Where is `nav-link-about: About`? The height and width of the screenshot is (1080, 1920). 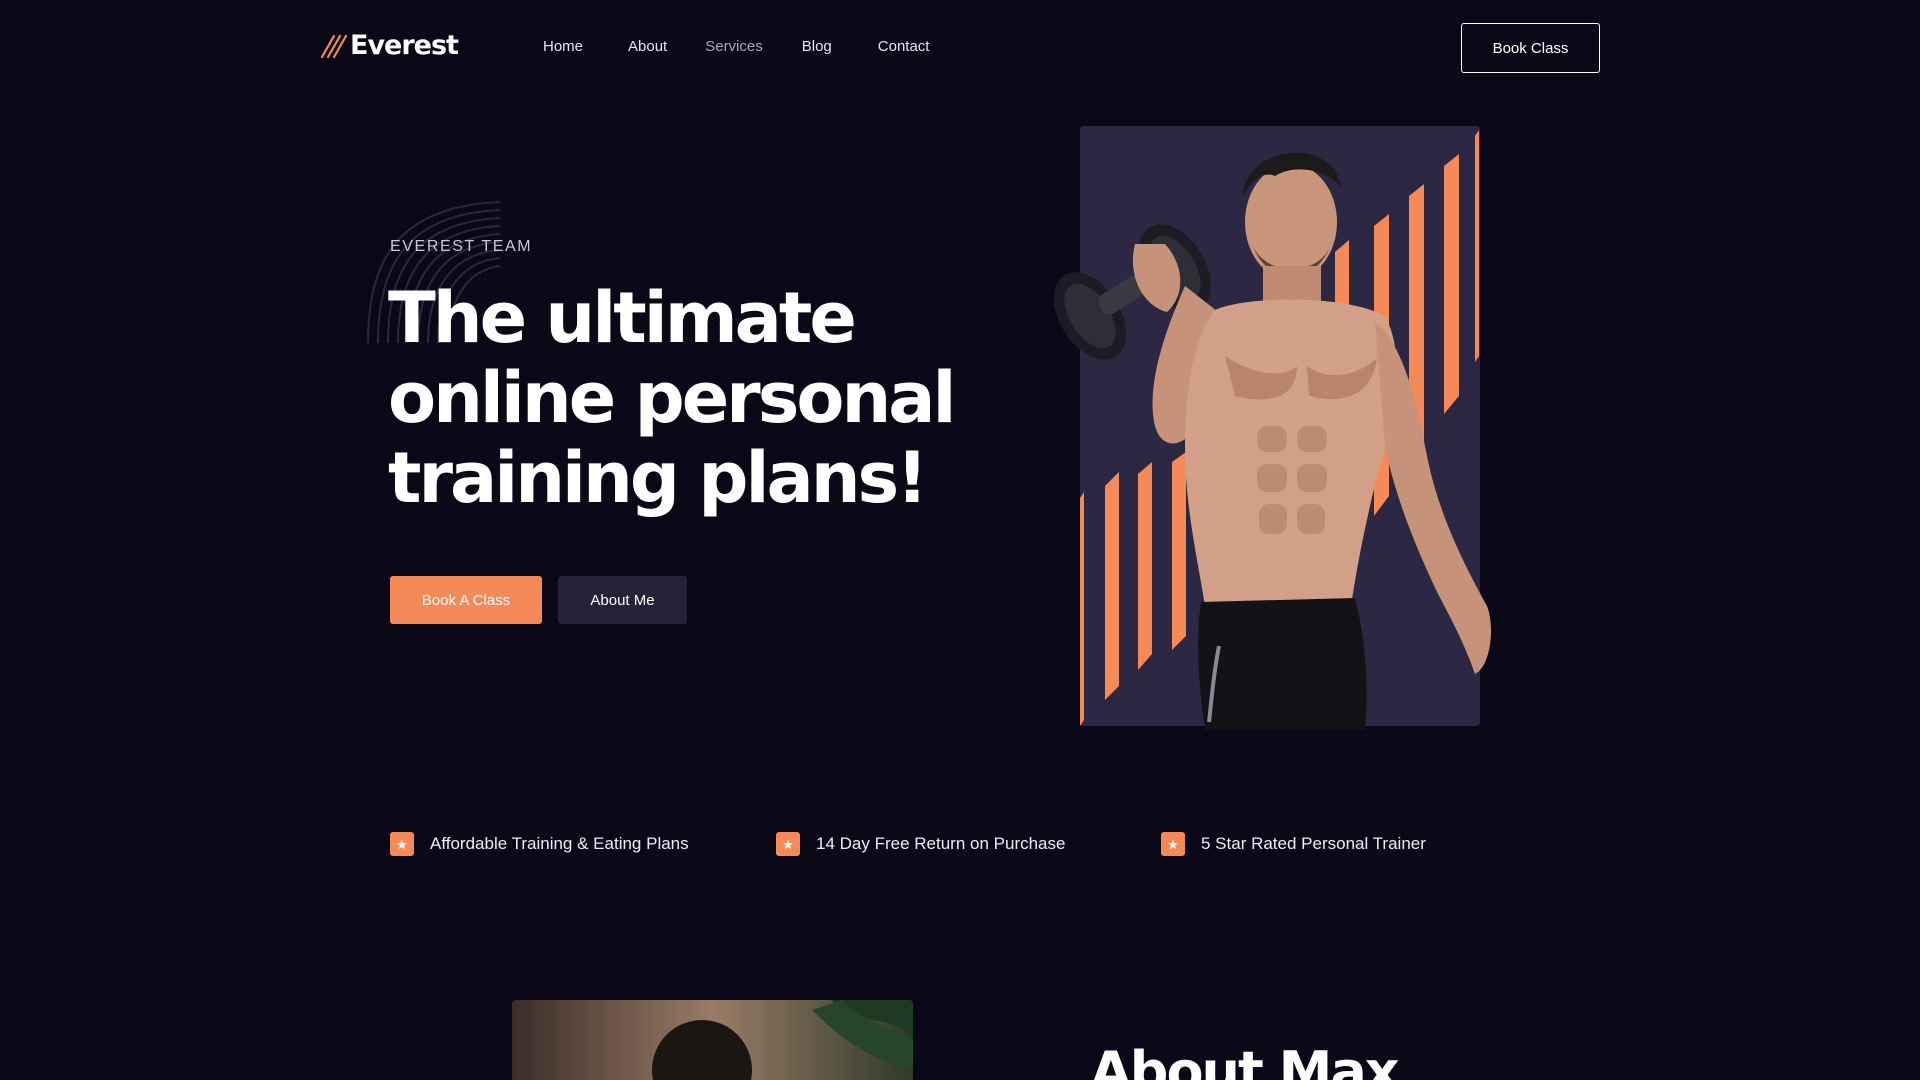 nav-link-about: About is located at coordinates (647, 46).